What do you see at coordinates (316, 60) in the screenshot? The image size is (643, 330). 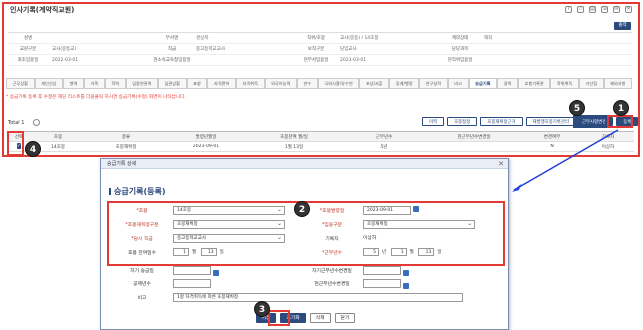 I see `info-label: 현부서임용일` at bounding box center [316, 60].